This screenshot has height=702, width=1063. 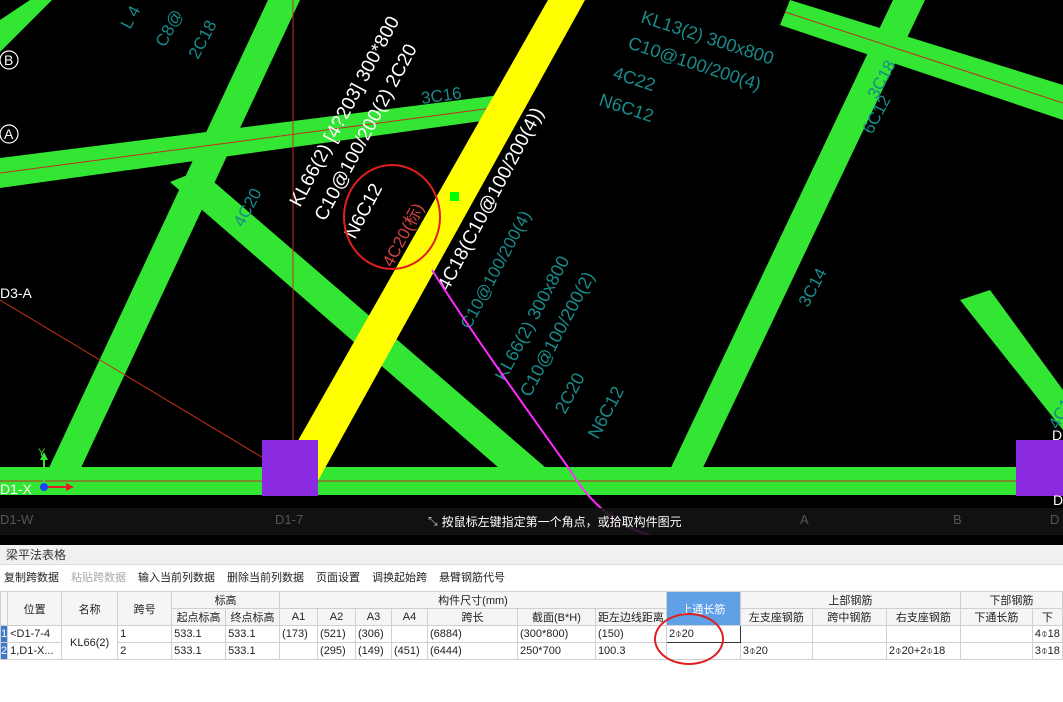 I want to click on cell-section: (300*800), so click(x=556, y=634).